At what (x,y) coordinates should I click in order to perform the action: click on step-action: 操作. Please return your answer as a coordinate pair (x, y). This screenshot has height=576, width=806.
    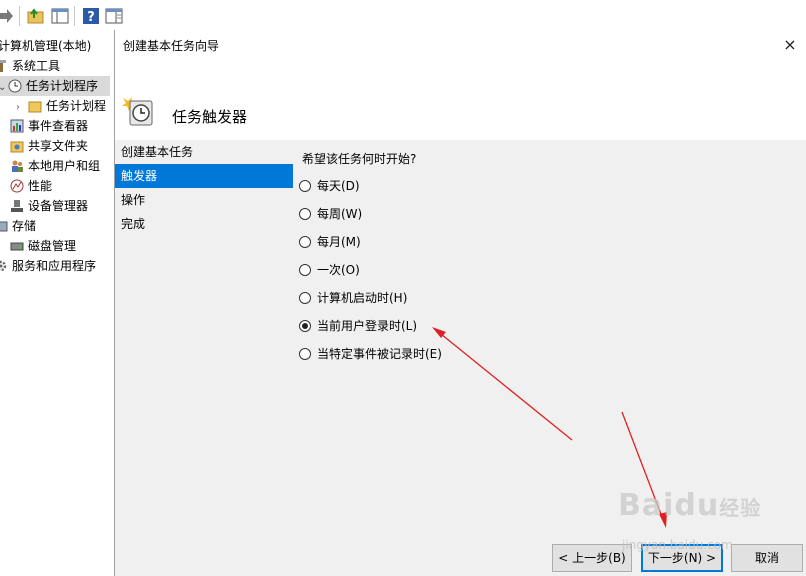
    Looking at the image, I should click on (204, 200).